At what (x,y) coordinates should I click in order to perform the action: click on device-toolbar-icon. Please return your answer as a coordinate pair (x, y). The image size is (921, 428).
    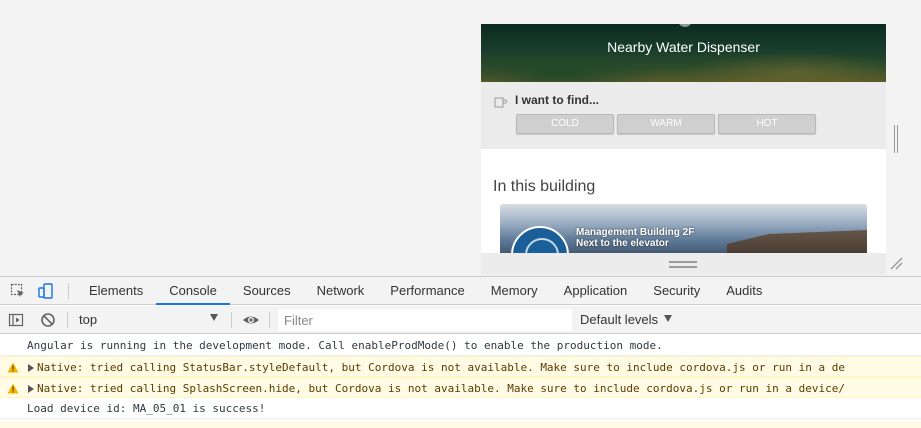
    Looking at the image, I should click on (46, 291).